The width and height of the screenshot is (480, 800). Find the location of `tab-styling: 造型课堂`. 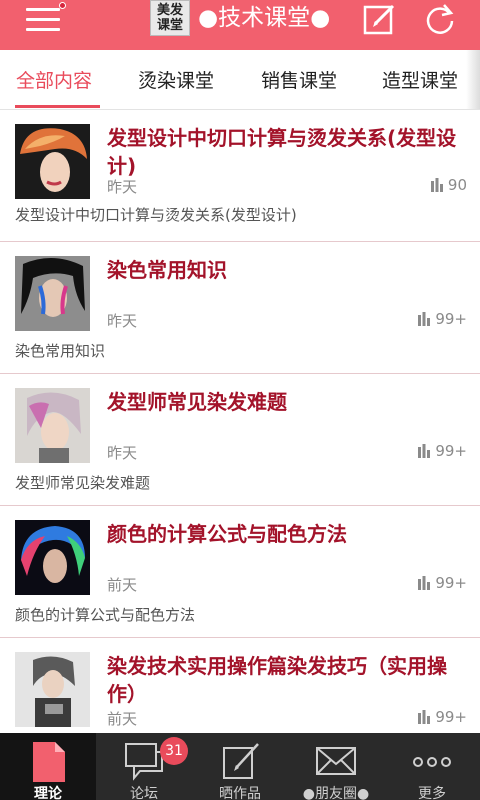

tab-styling: 造型课堂 is located at coordinates (420, 79).